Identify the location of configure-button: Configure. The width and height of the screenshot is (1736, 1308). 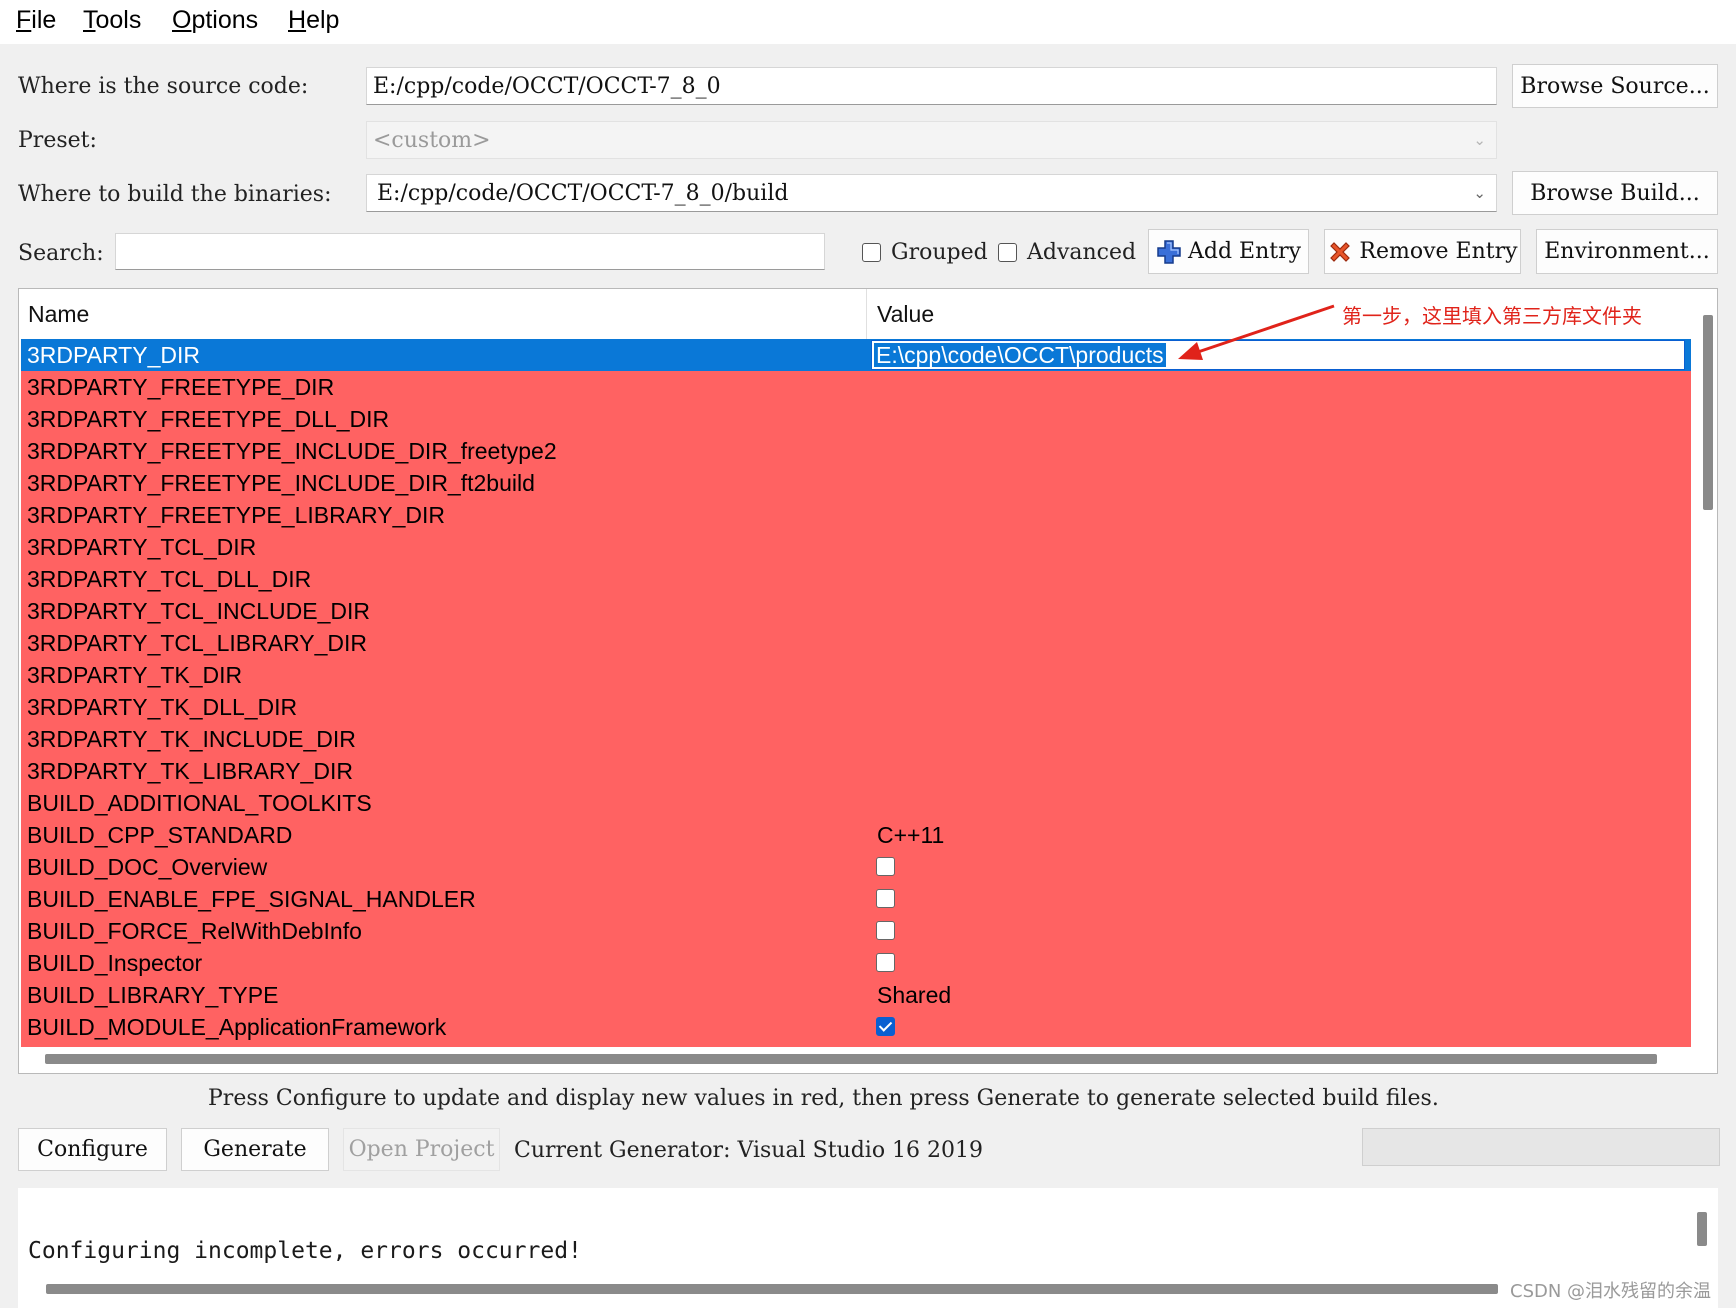
(92, 1149).